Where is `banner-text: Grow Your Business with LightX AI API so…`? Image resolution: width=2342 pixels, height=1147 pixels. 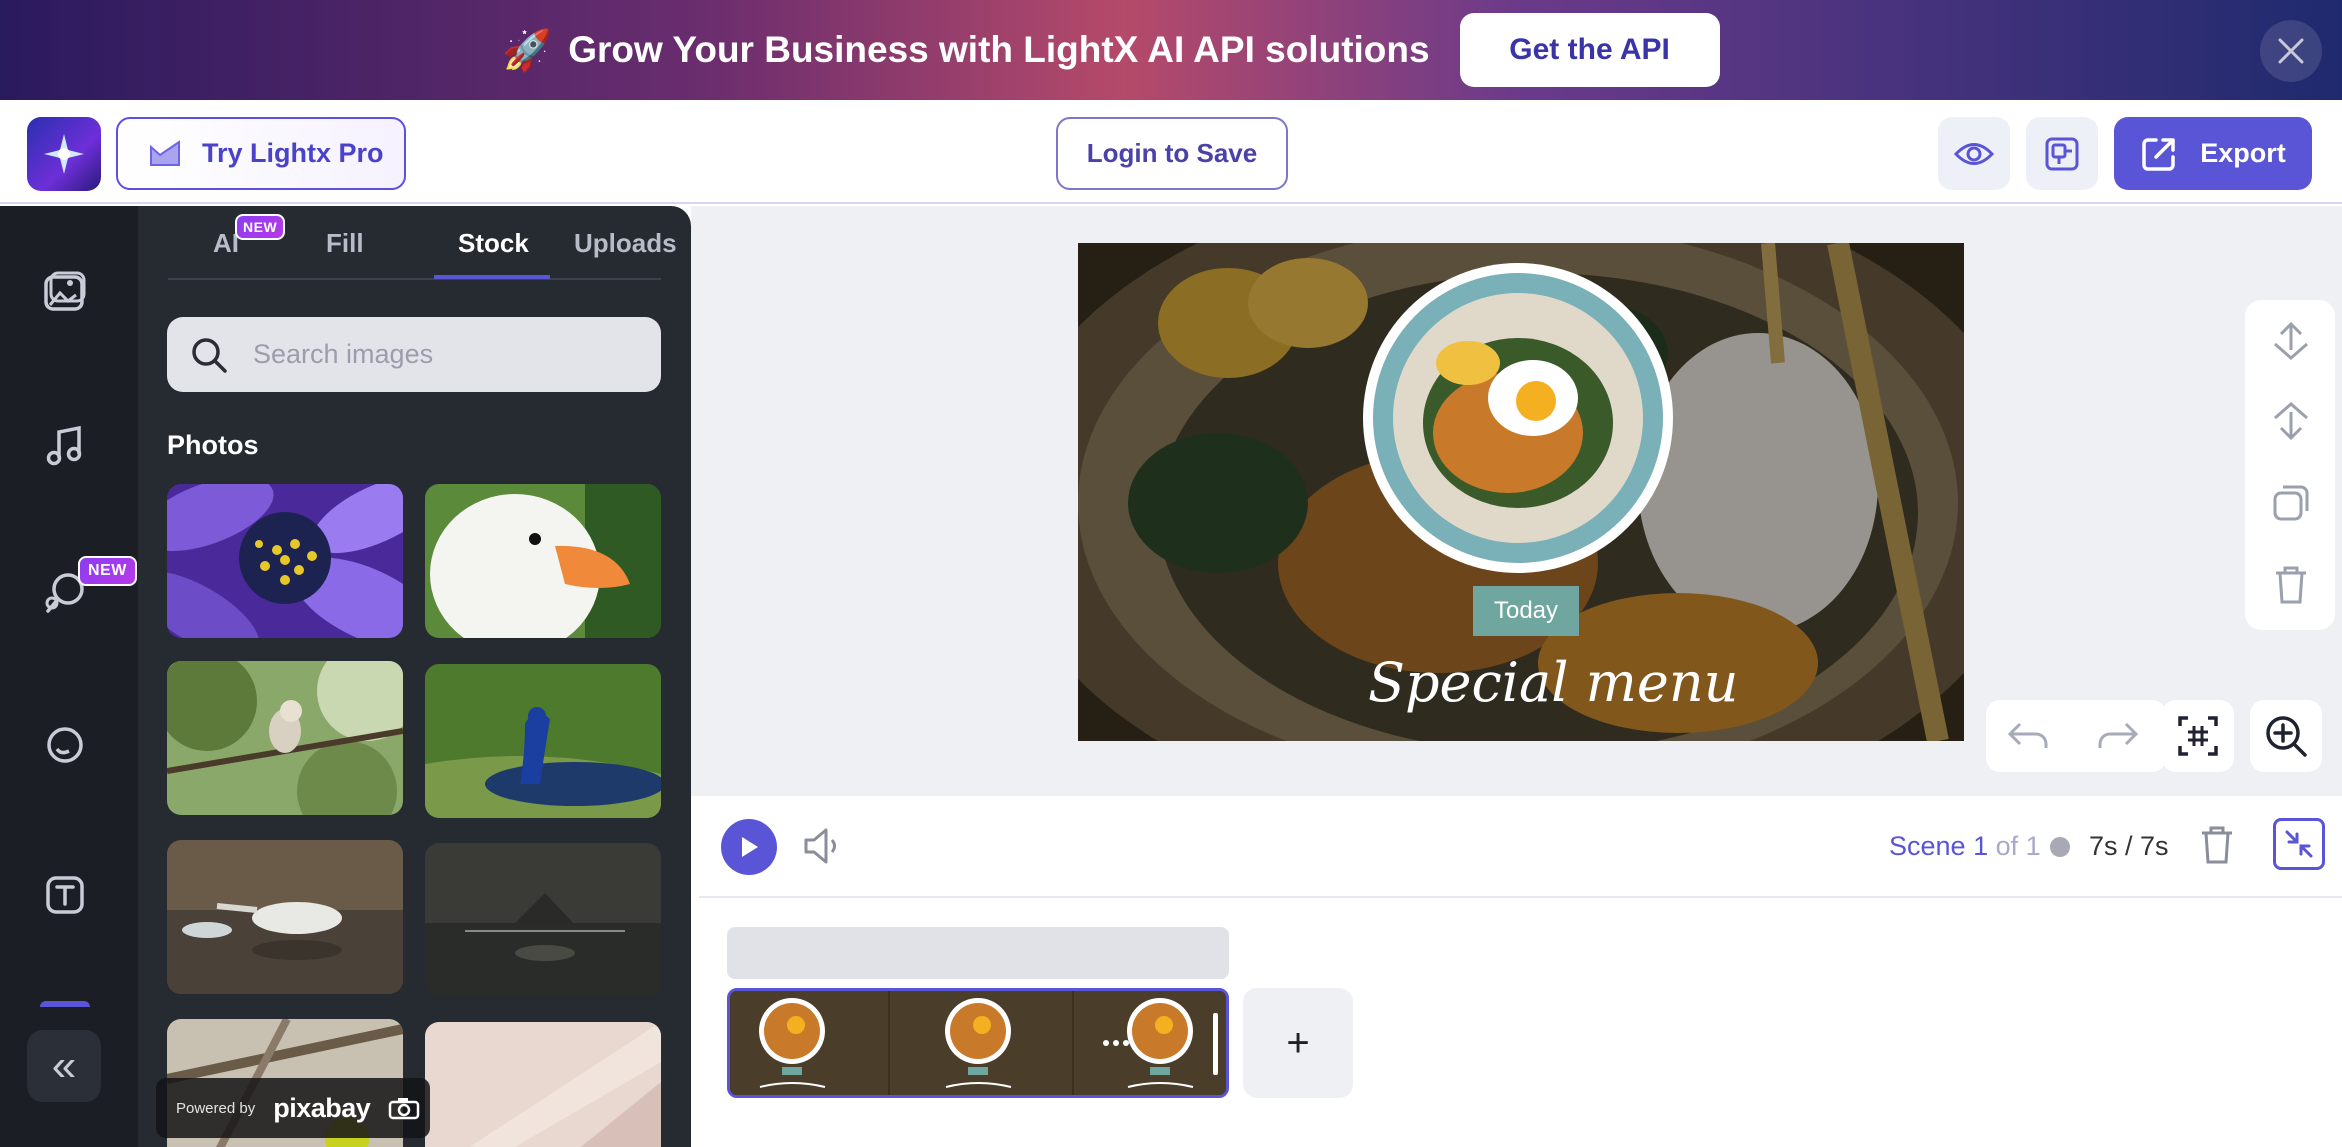 banner-text: Grow Your Business with LightX AI API so… is located at coordinates (999, 49).